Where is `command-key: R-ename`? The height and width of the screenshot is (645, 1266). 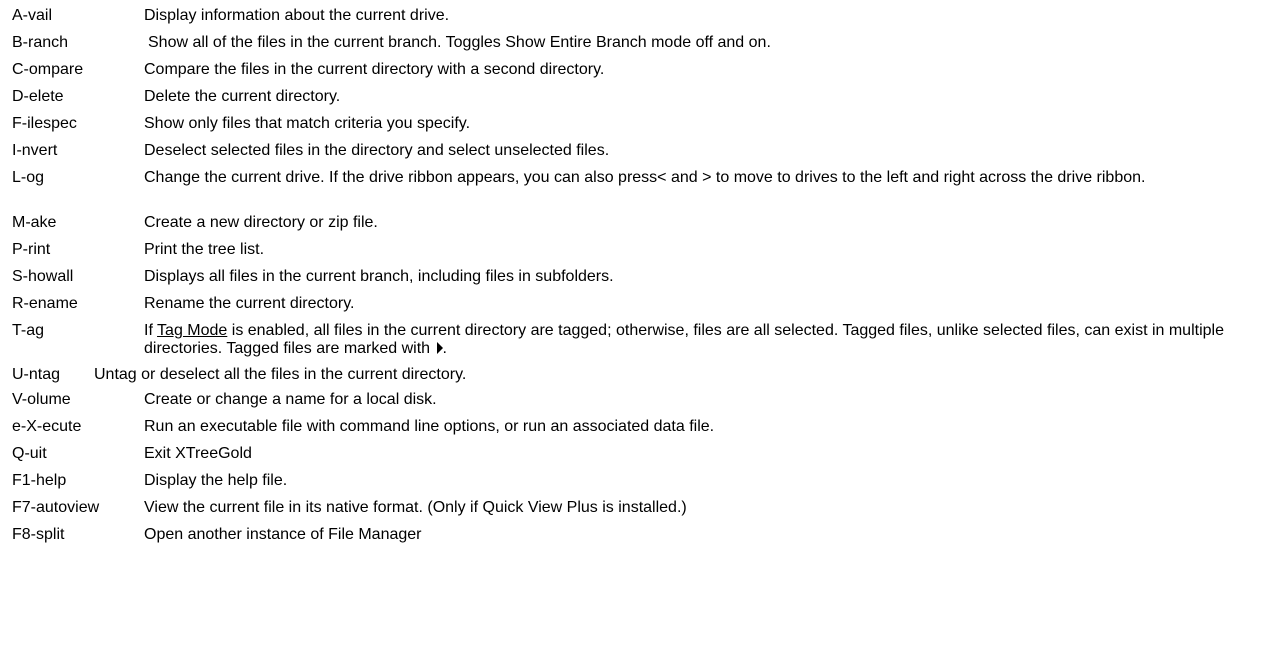
command-key: R-ename is located at coordinates (45, 303).